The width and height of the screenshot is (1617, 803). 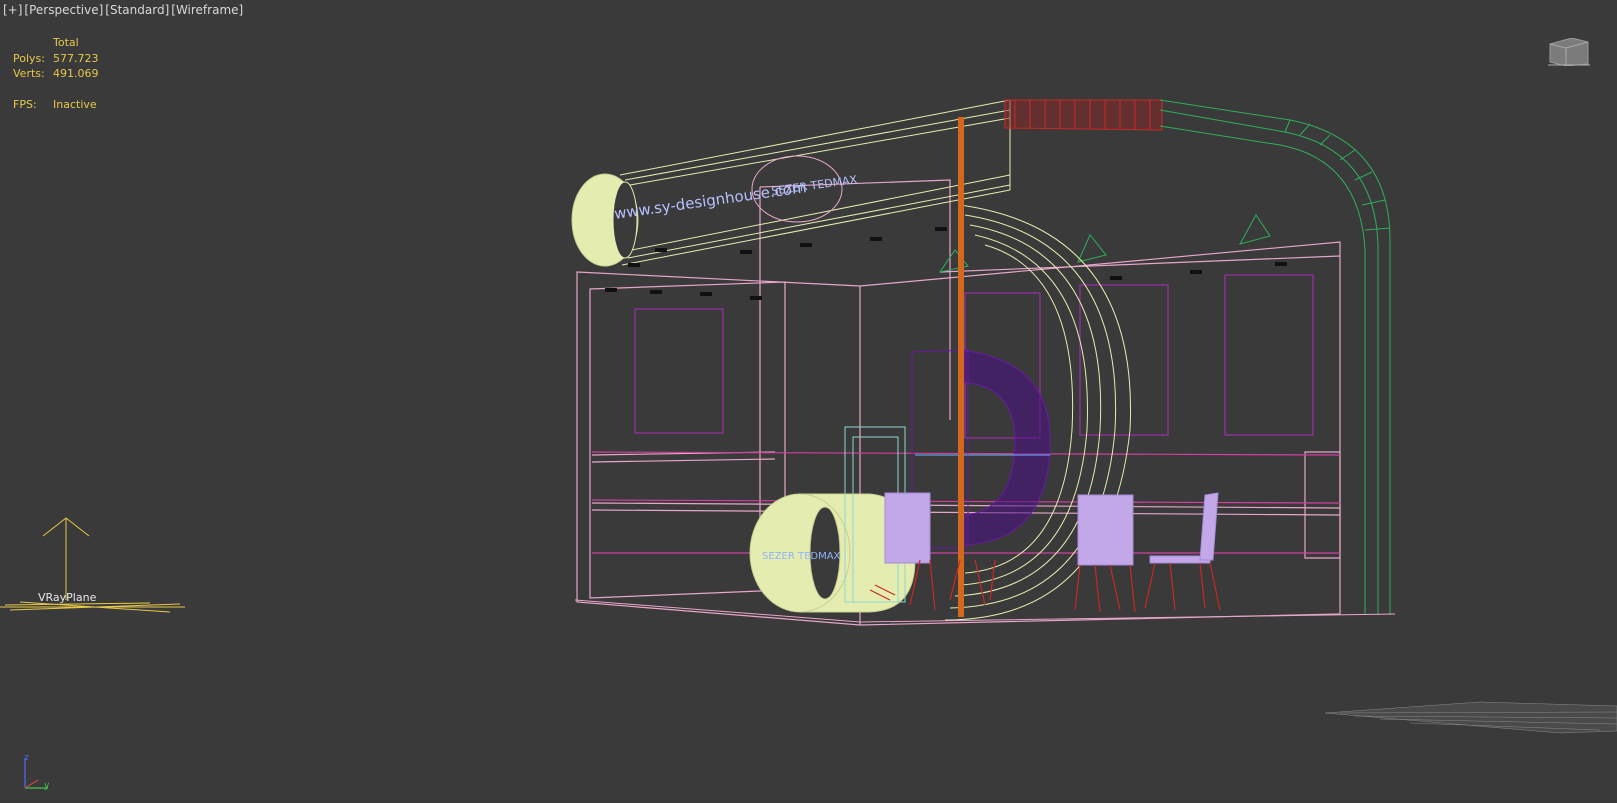 What do you see at coordinates (37, 772) in the screenshot?
I see `axis-tripod: z y` at bounding box center [37, 772].